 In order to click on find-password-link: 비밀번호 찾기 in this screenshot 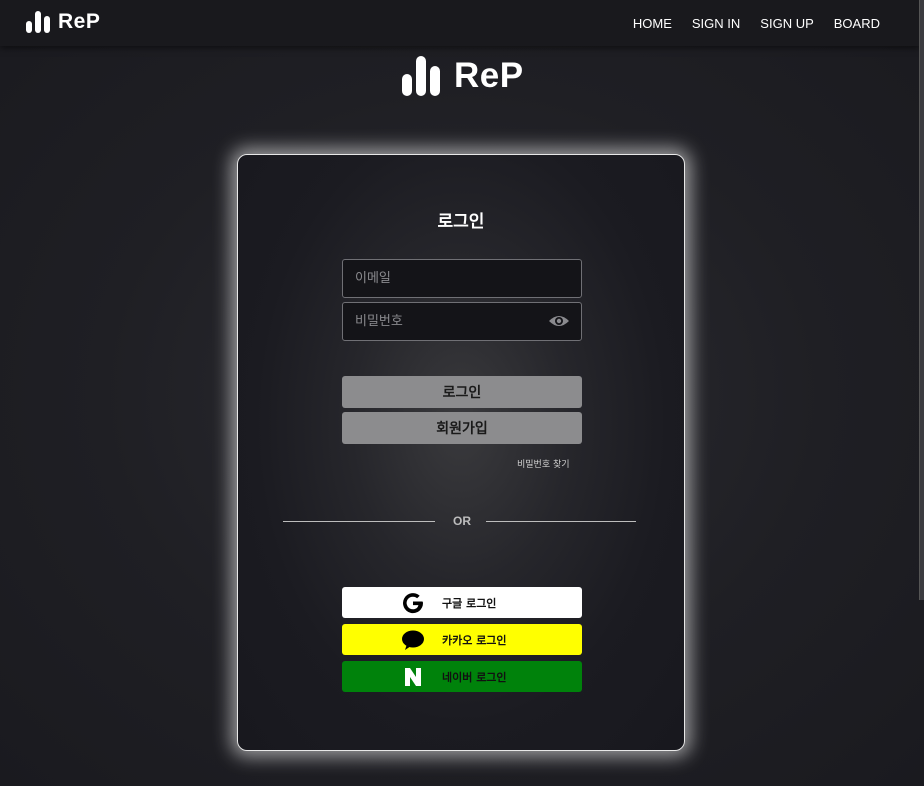, I will do `click(543, 463)`.